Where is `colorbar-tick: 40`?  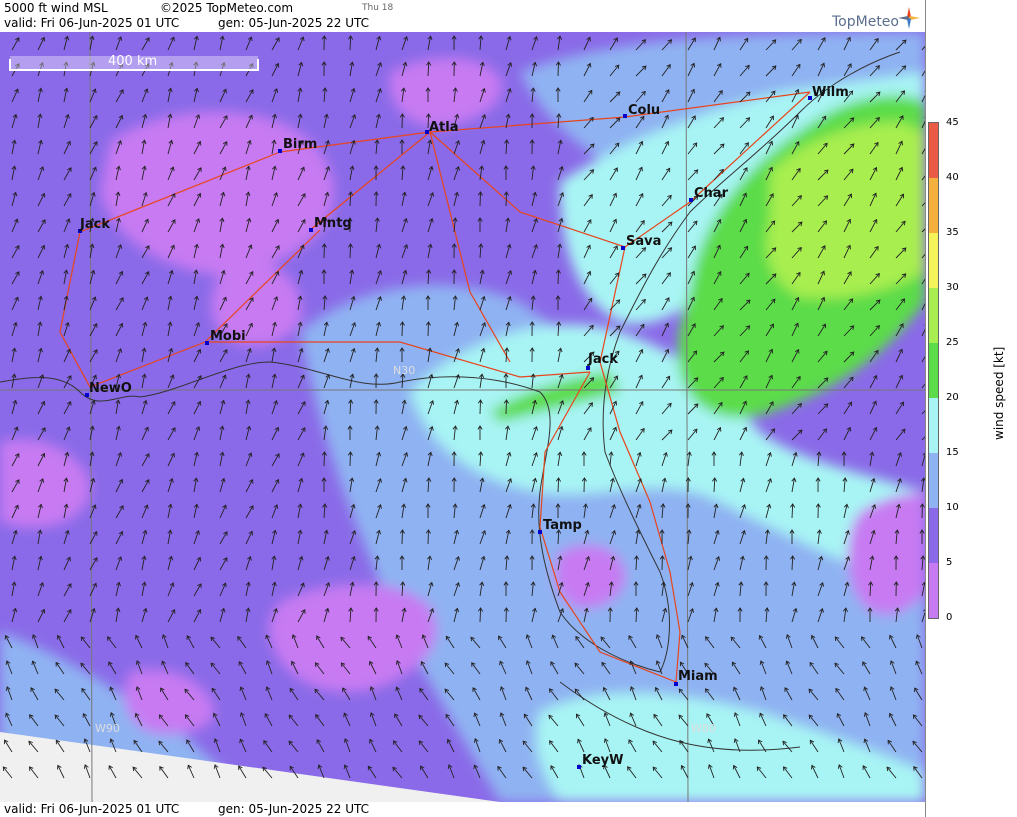
colorbar-tick: 40 is located at coordinates (952, 177).